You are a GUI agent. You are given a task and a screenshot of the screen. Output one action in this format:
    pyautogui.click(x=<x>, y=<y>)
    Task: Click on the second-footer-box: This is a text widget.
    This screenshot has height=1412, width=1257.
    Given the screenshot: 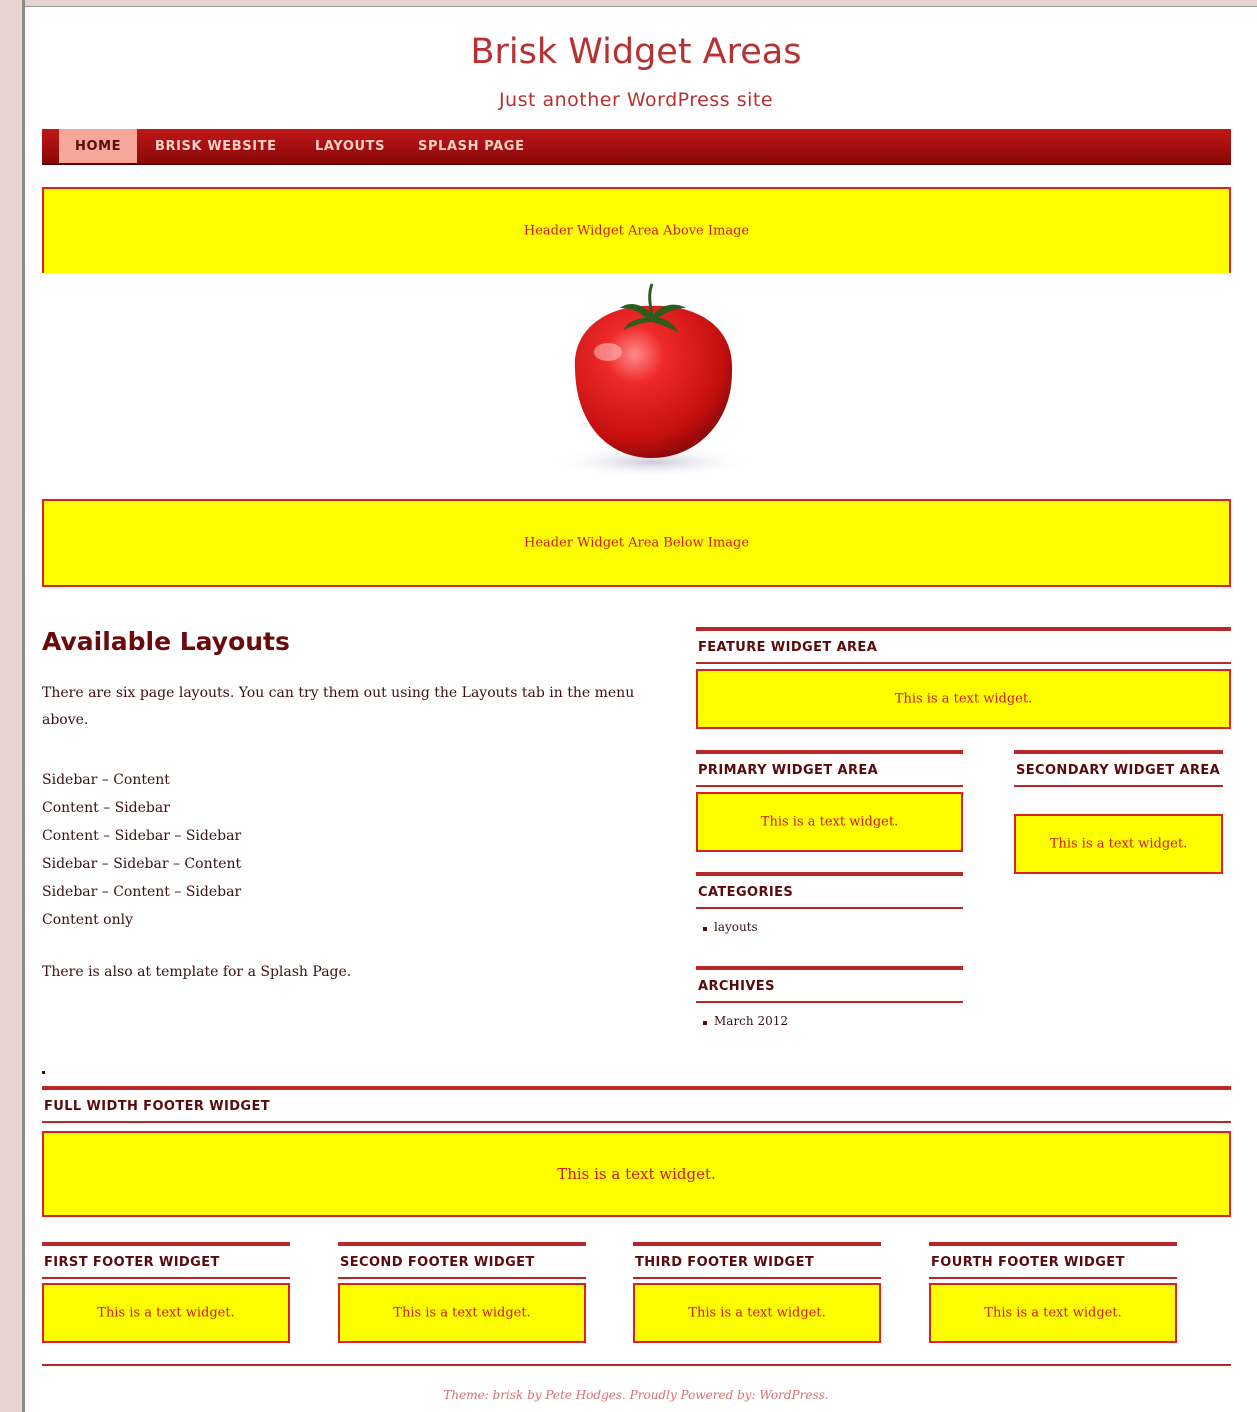 What is the action you would take?
    pyautogui.click(x=462, y=1313)
    